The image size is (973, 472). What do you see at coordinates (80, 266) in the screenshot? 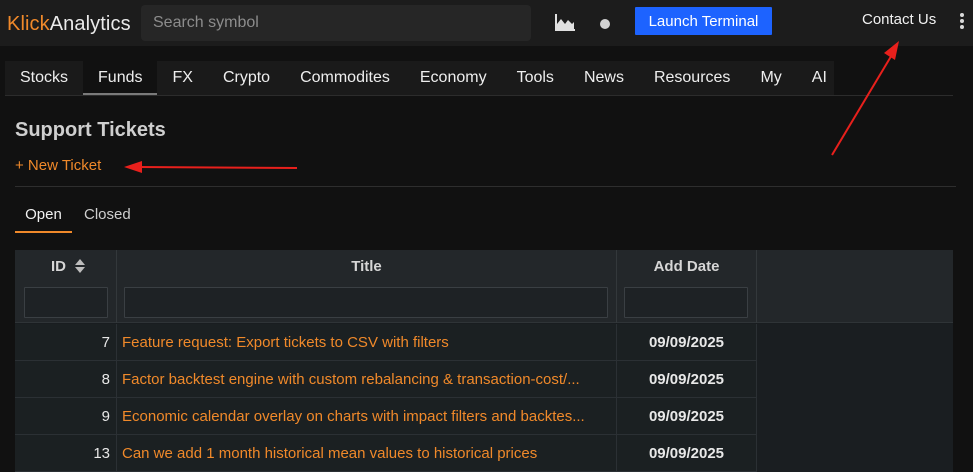
I see `sort-up-down-icon` at bounding box center [80, 266].